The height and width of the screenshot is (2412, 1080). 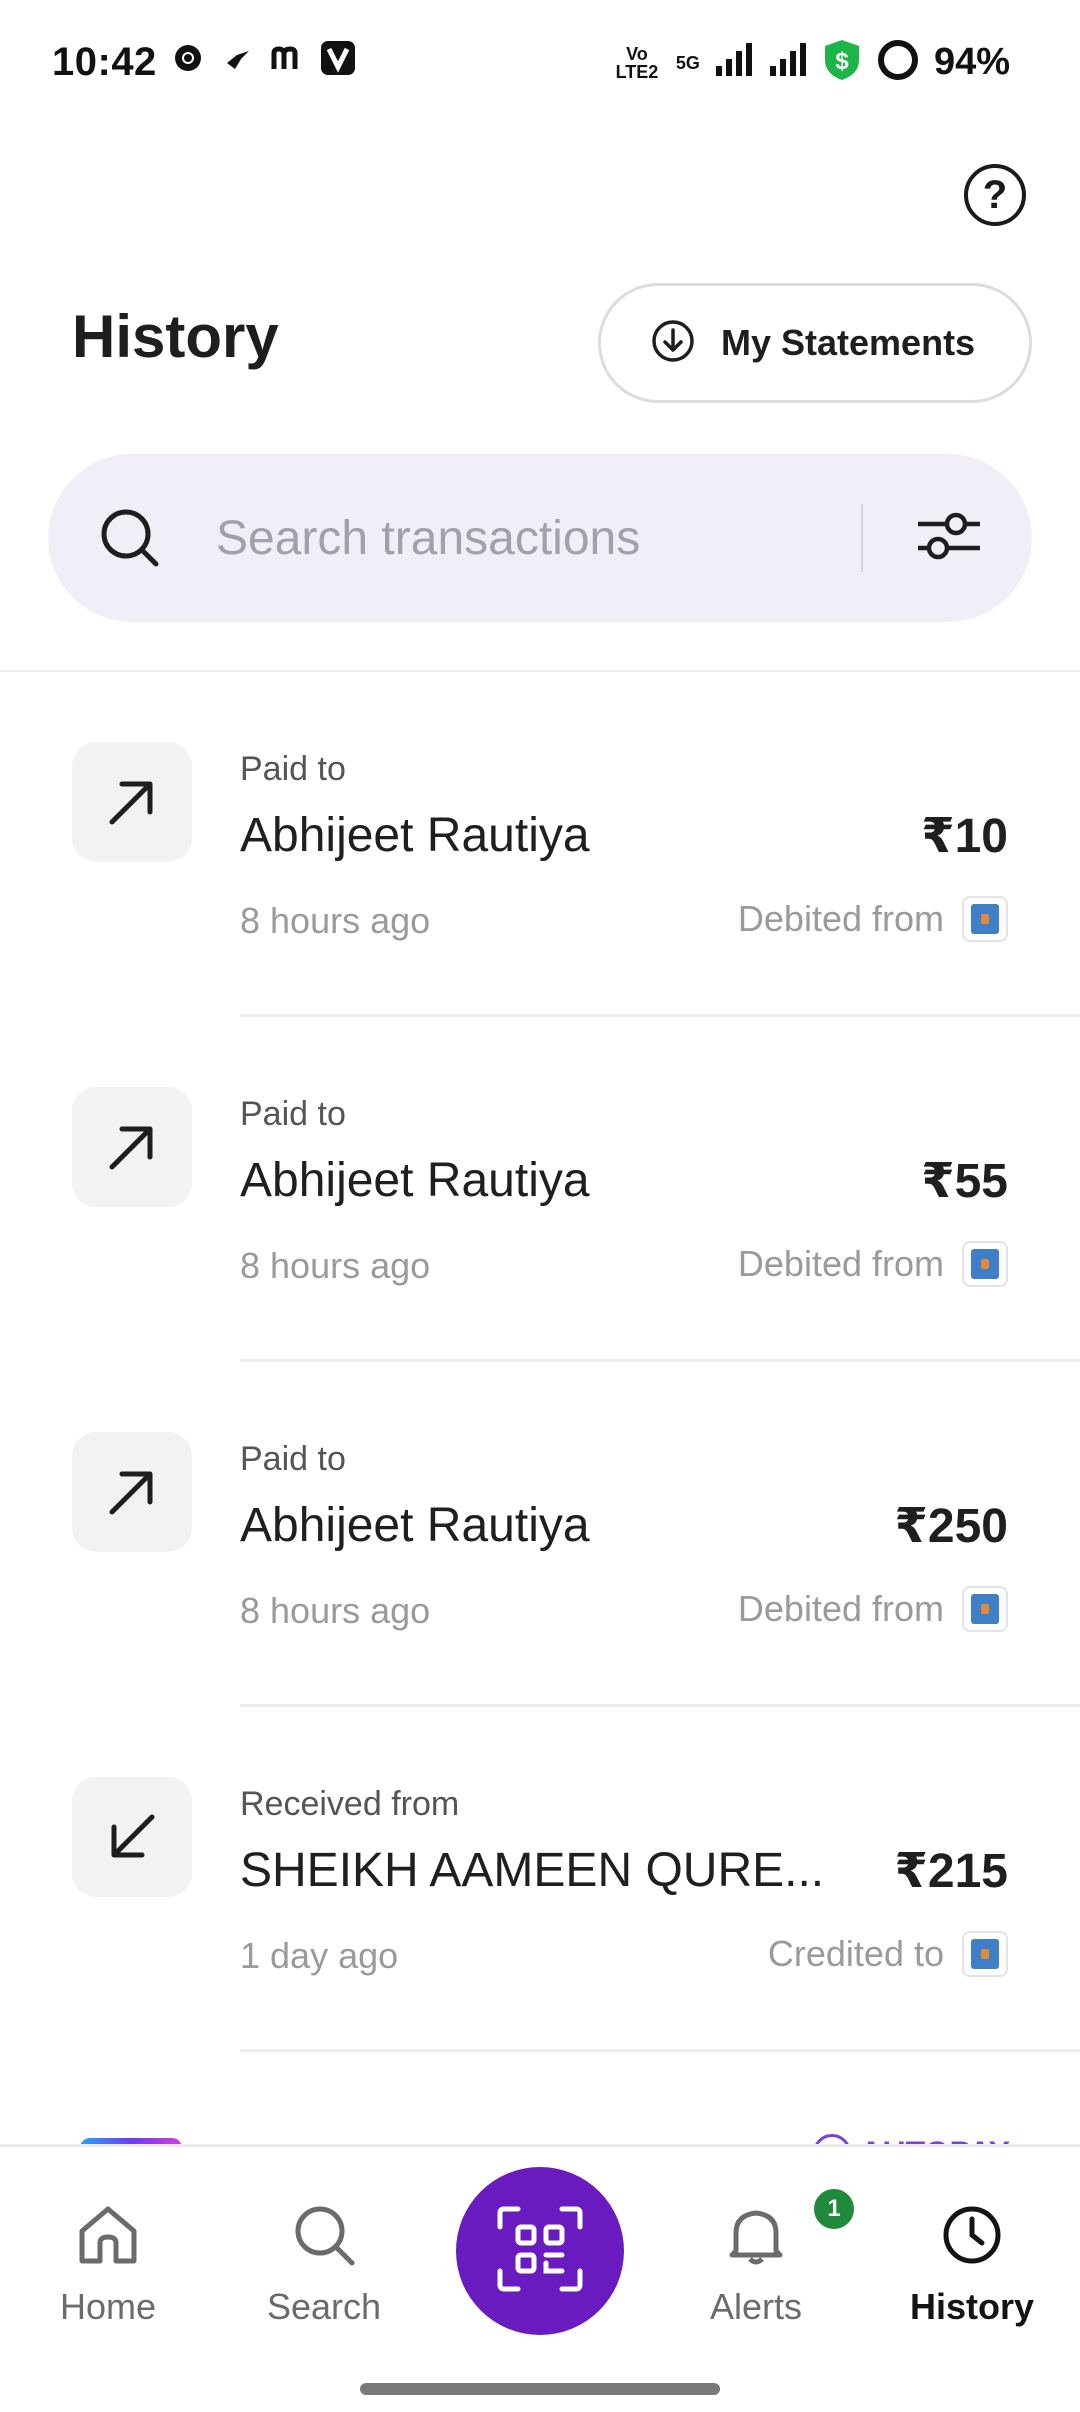 I want to click on nav-alerts: 1 Alerts, so click(x=767, y=2256).